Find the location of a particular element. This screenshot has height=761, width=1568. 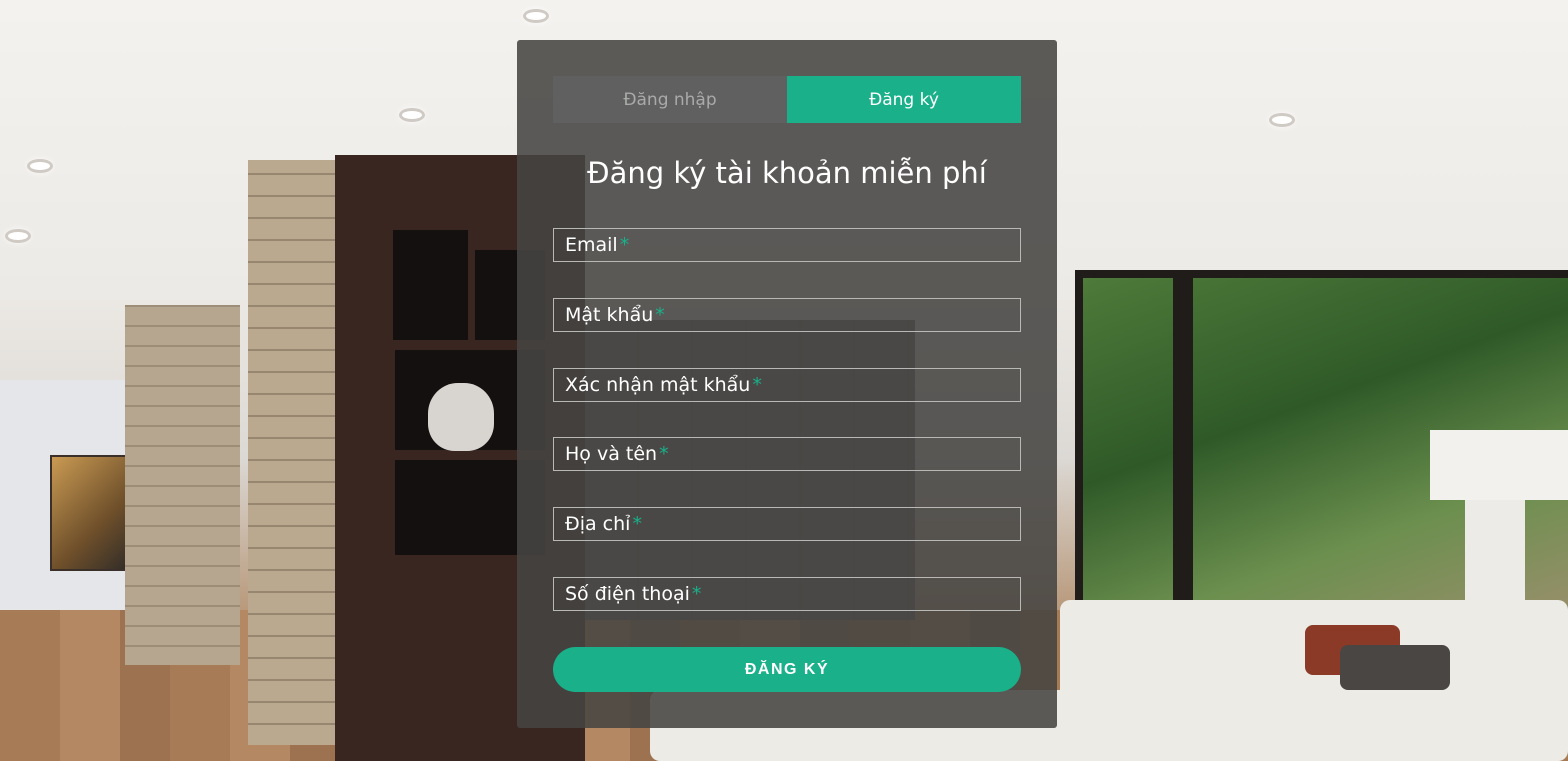

email-label: Email is located at coordinates (591, 245).